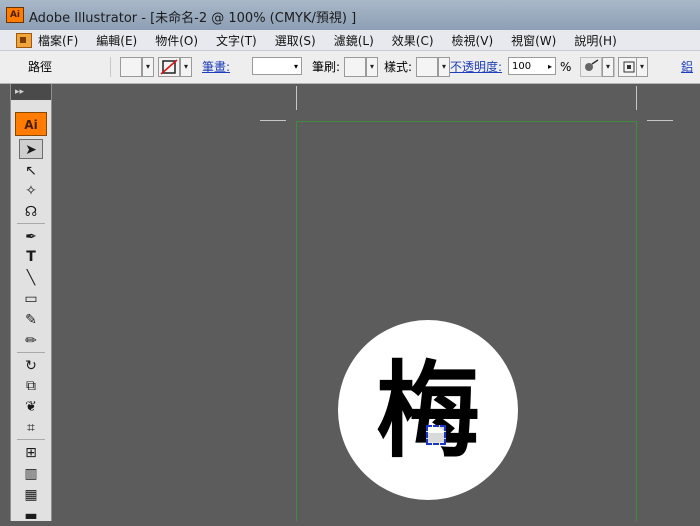  I want to click on selection-tool-icon: ➤, so click(31, 149).